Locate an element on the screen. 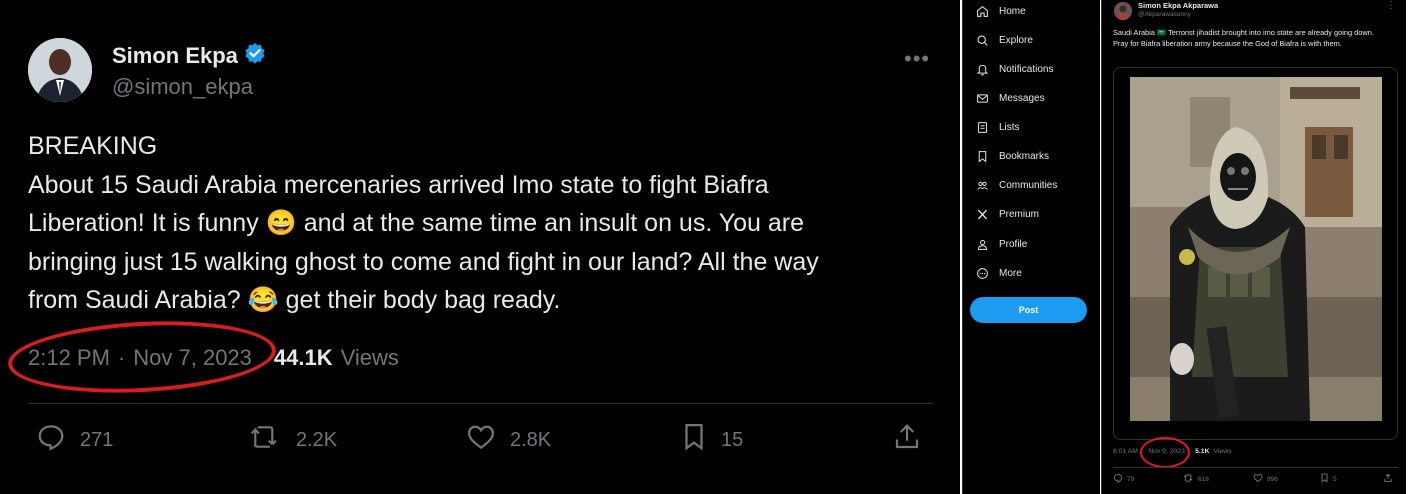 This screenshot has height=494, width=1408. bookmark-count: 5 is located at coordinates (1335, 479).